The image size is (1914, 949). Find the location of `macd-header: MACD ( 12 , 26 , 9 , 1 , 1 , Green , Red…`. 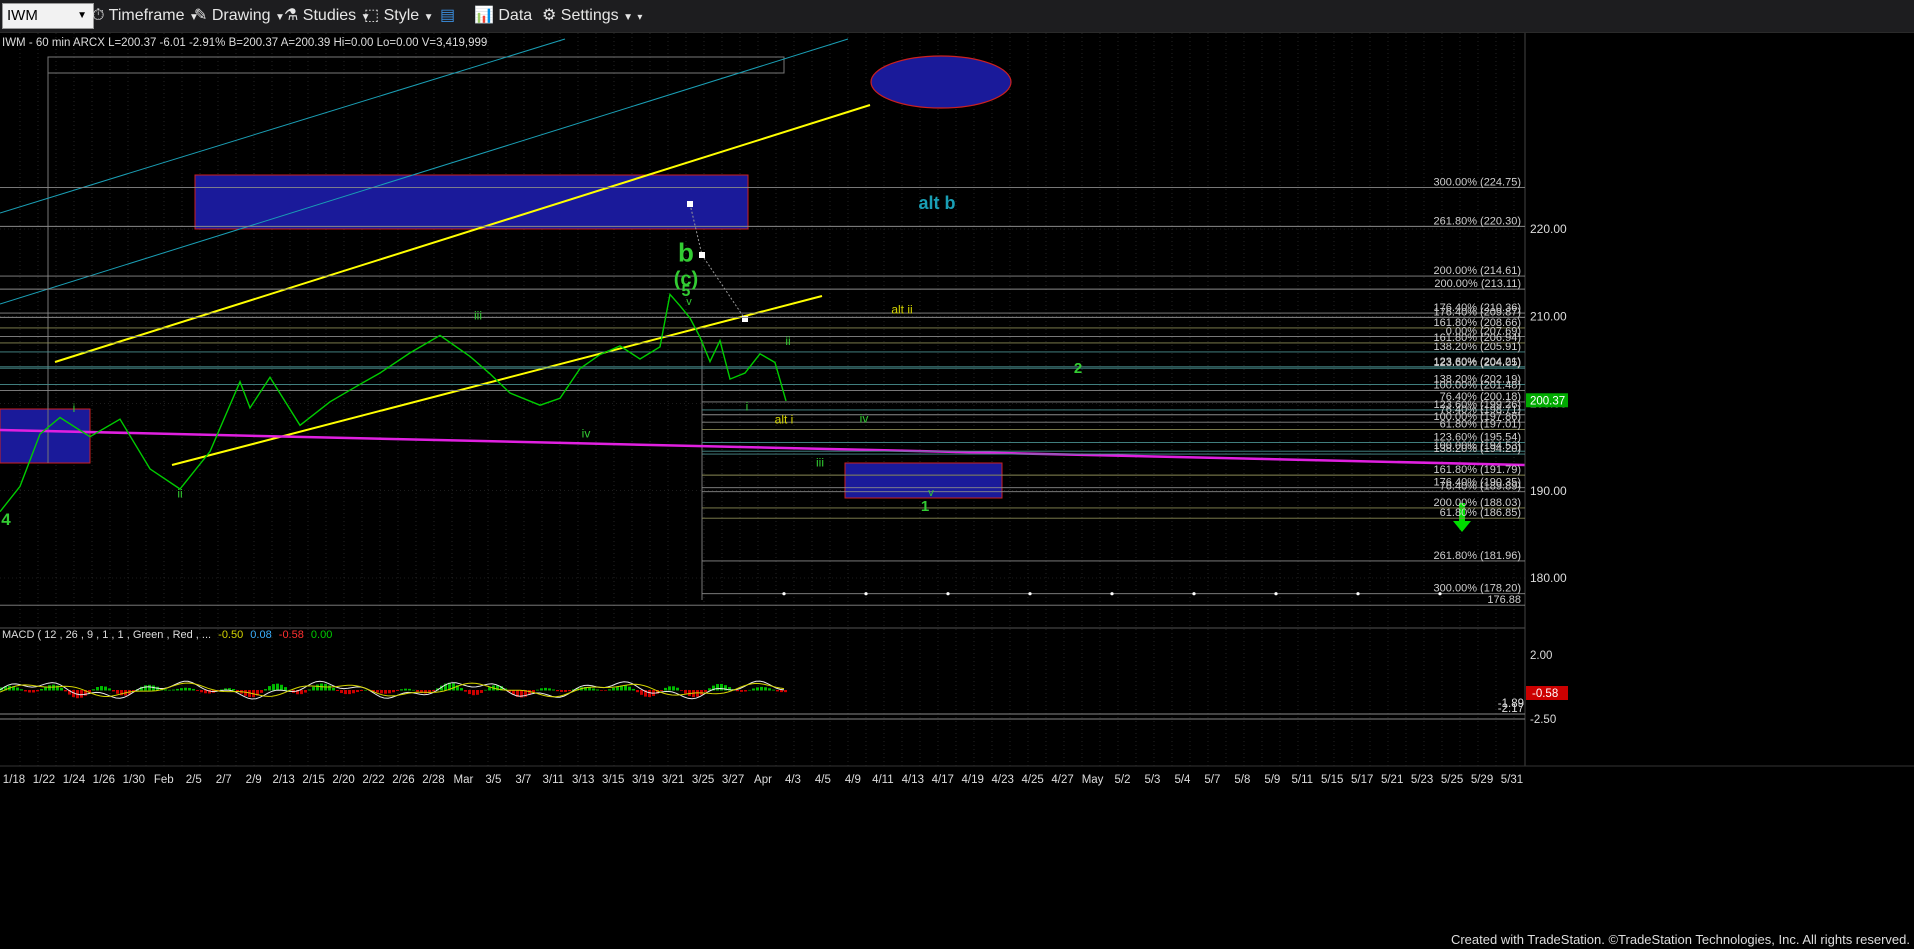

macd-header: MACD ( 12 , 26 , 9 , 1 , 1 , Green , Red… is located at coordinates (167, 635).